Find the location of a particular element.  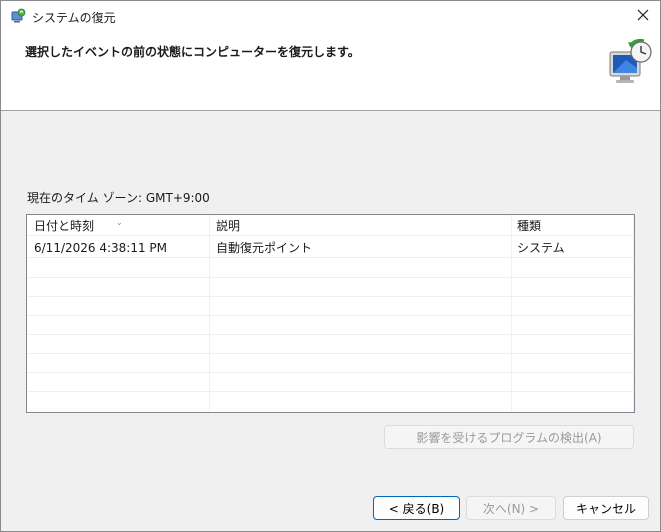

scan-affected-programs-button: 影響を受けるプログラムの検出(A) is located at coordinates (509, 437).